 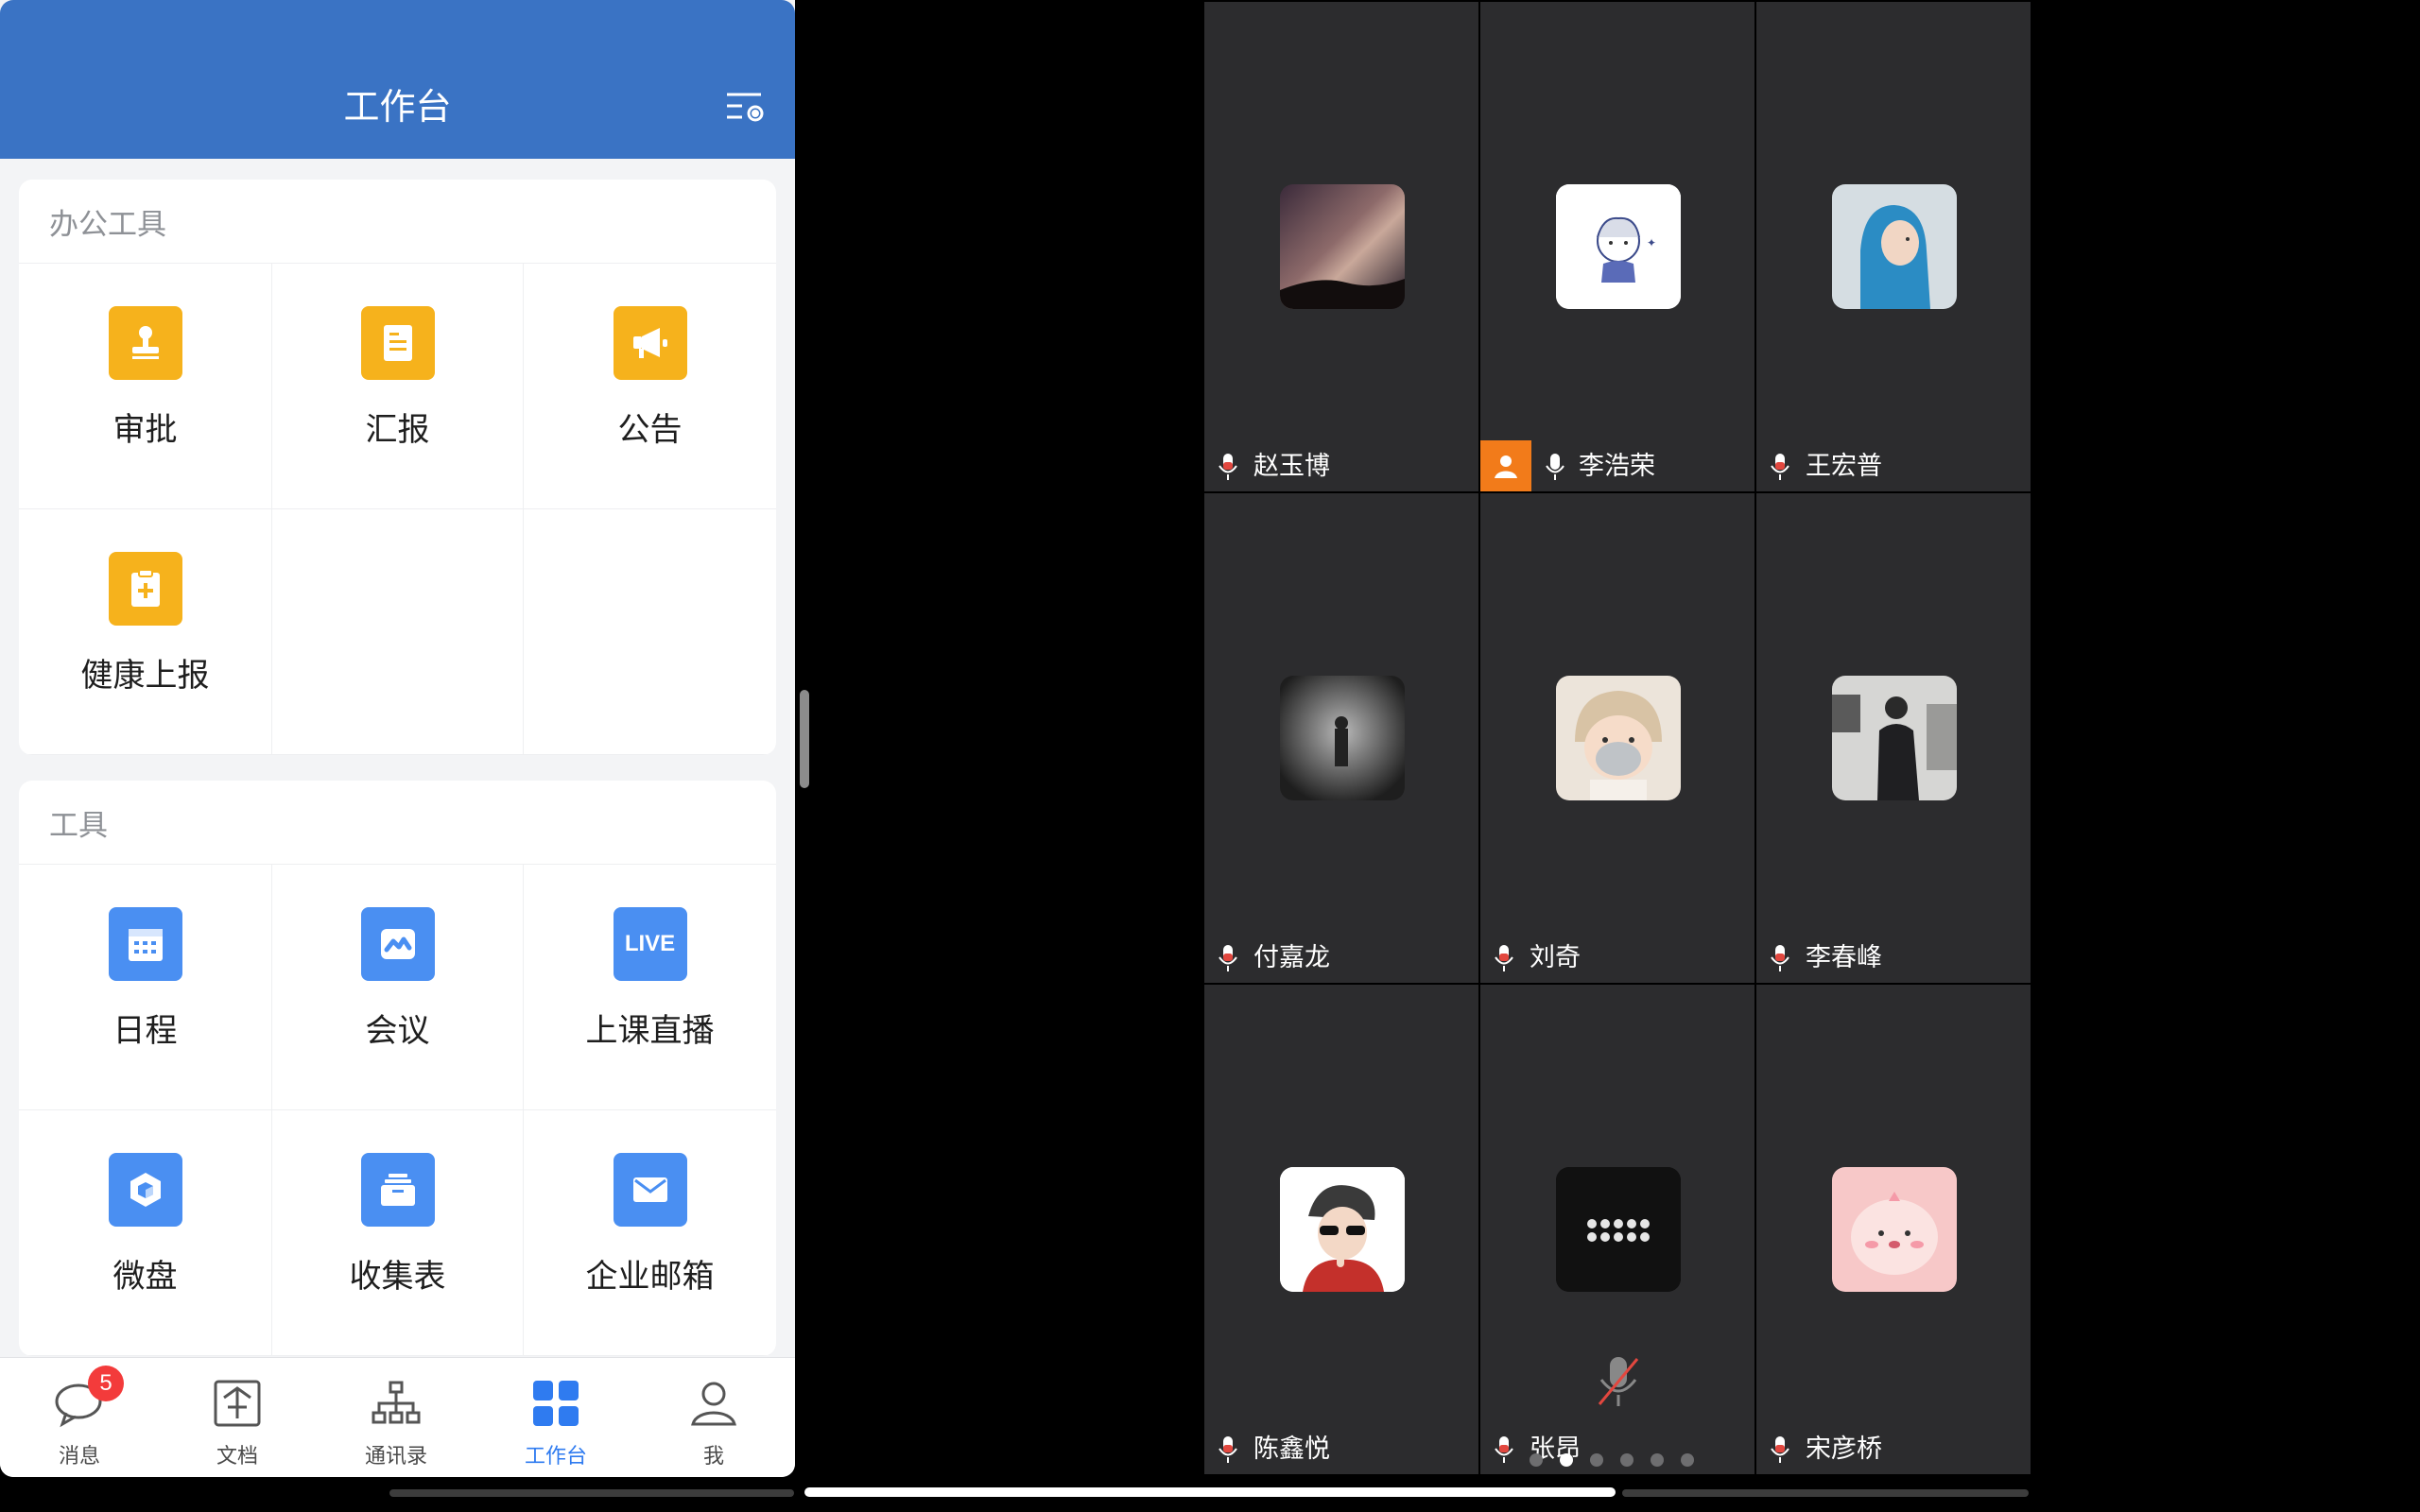 I want to click on split-view-divider-handle, so click(x=804, y=739).